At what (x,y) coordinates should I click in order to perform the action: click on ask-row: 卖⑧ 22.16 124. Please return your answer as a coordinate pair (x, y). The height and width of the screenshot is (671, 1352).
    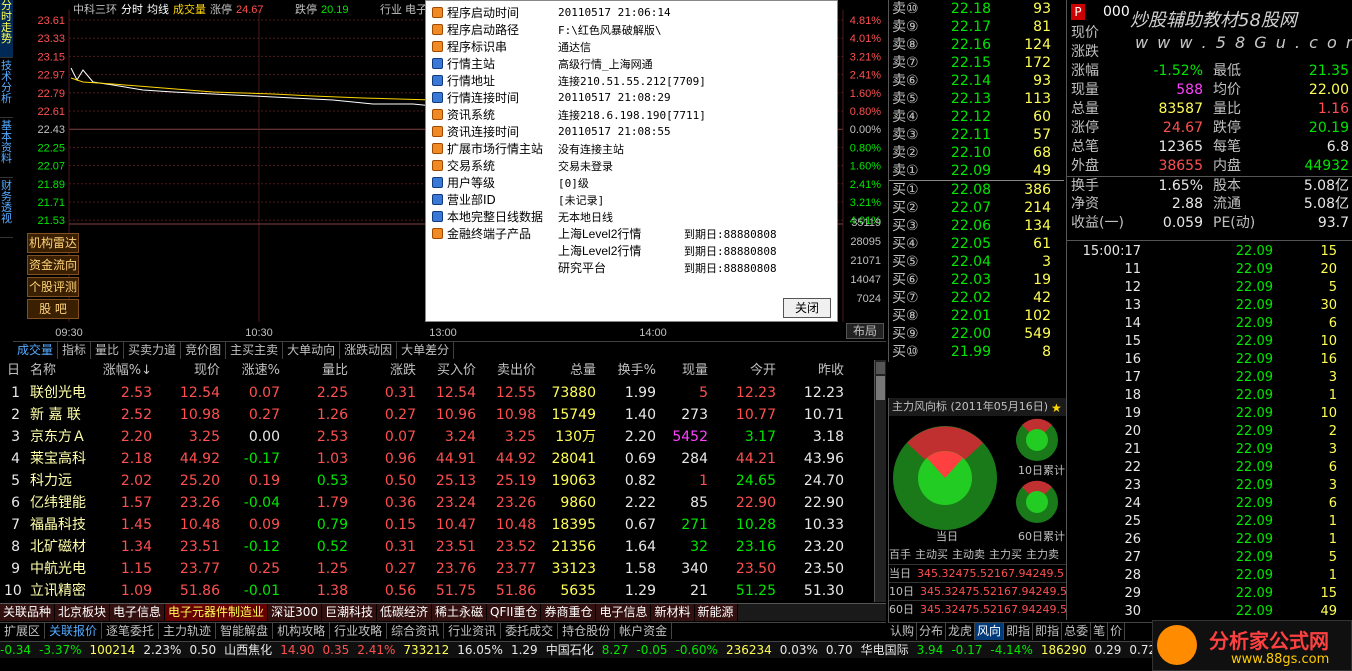
    Looking at the image, I should click on (976, 45).